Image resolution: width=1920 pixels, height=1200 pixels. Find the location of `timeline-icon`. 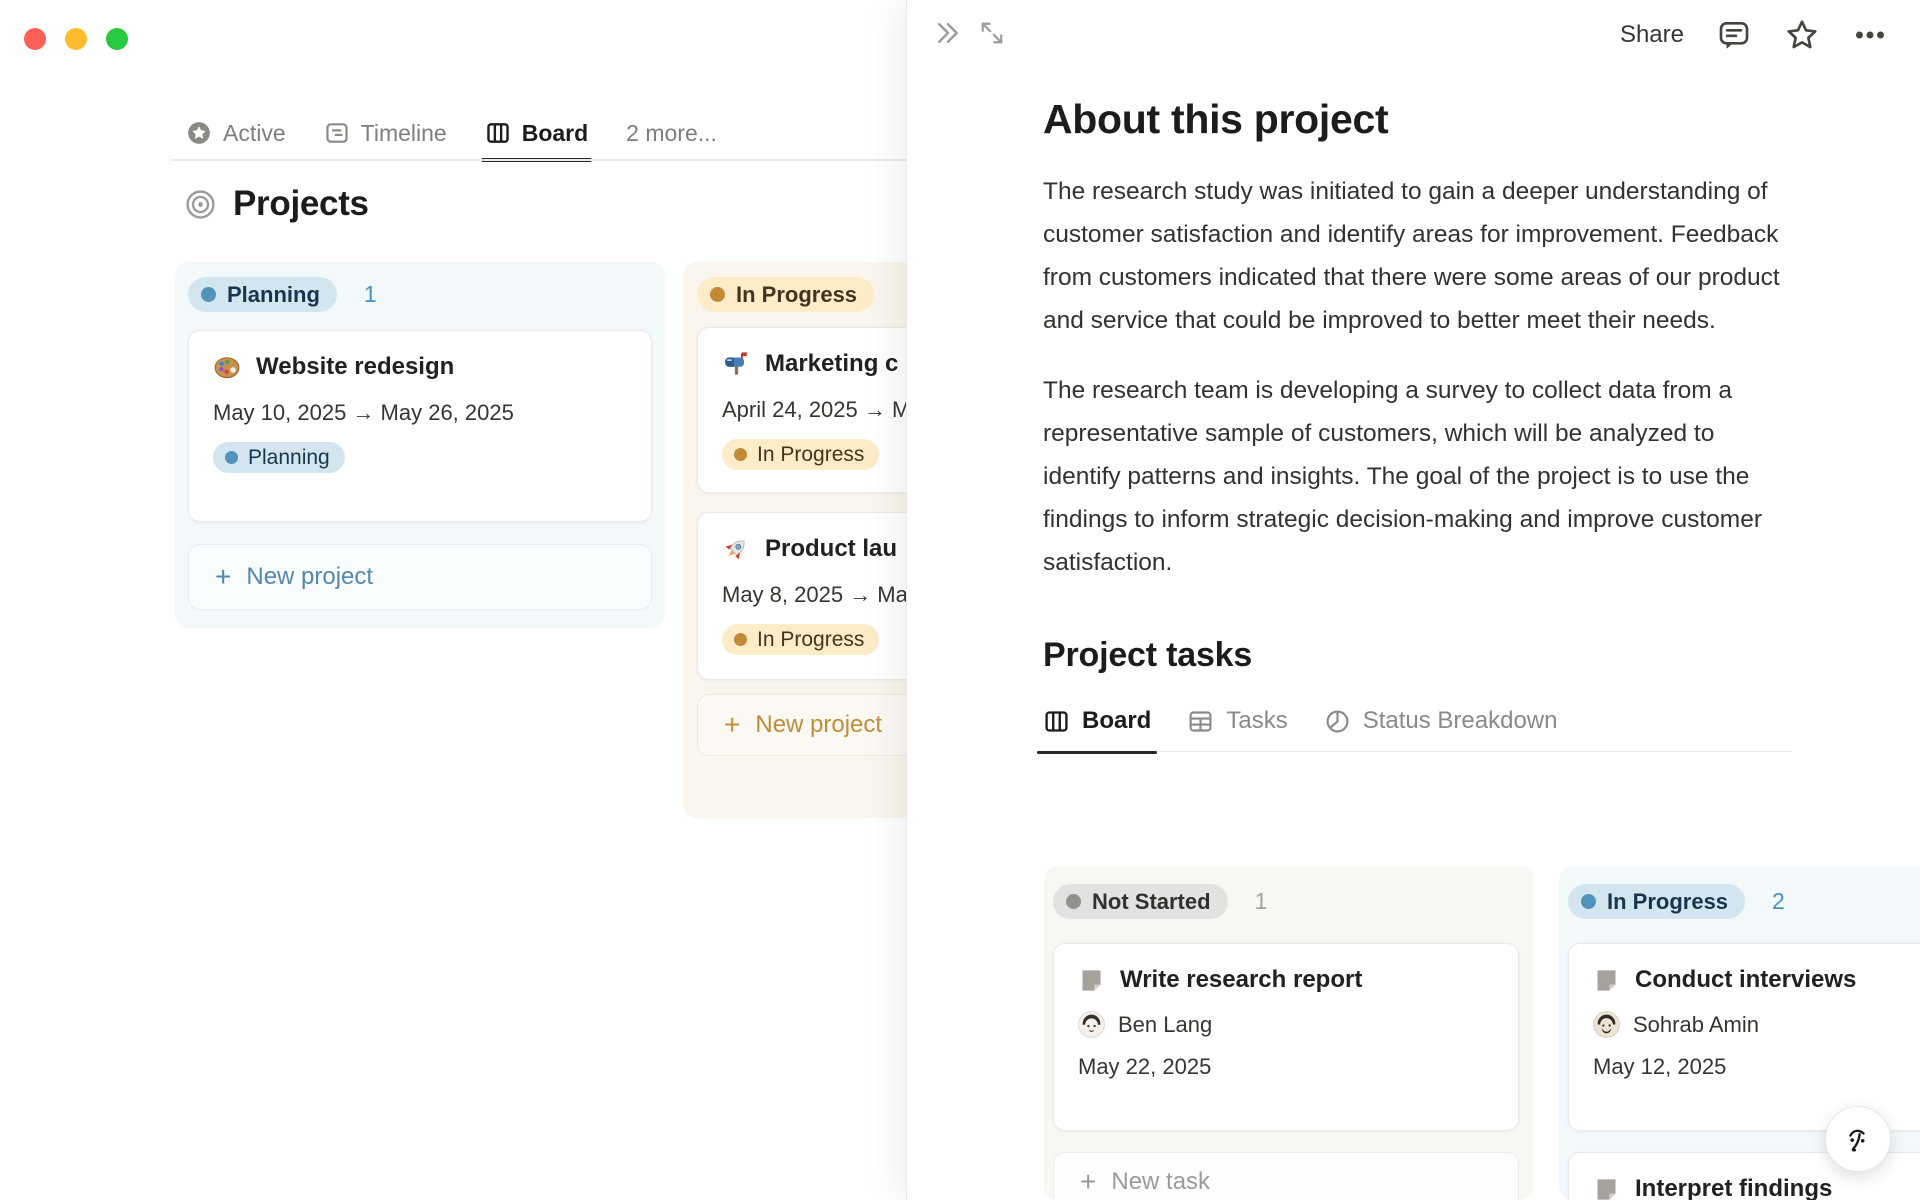

timeline-icon is located at coordinates (337, 133).